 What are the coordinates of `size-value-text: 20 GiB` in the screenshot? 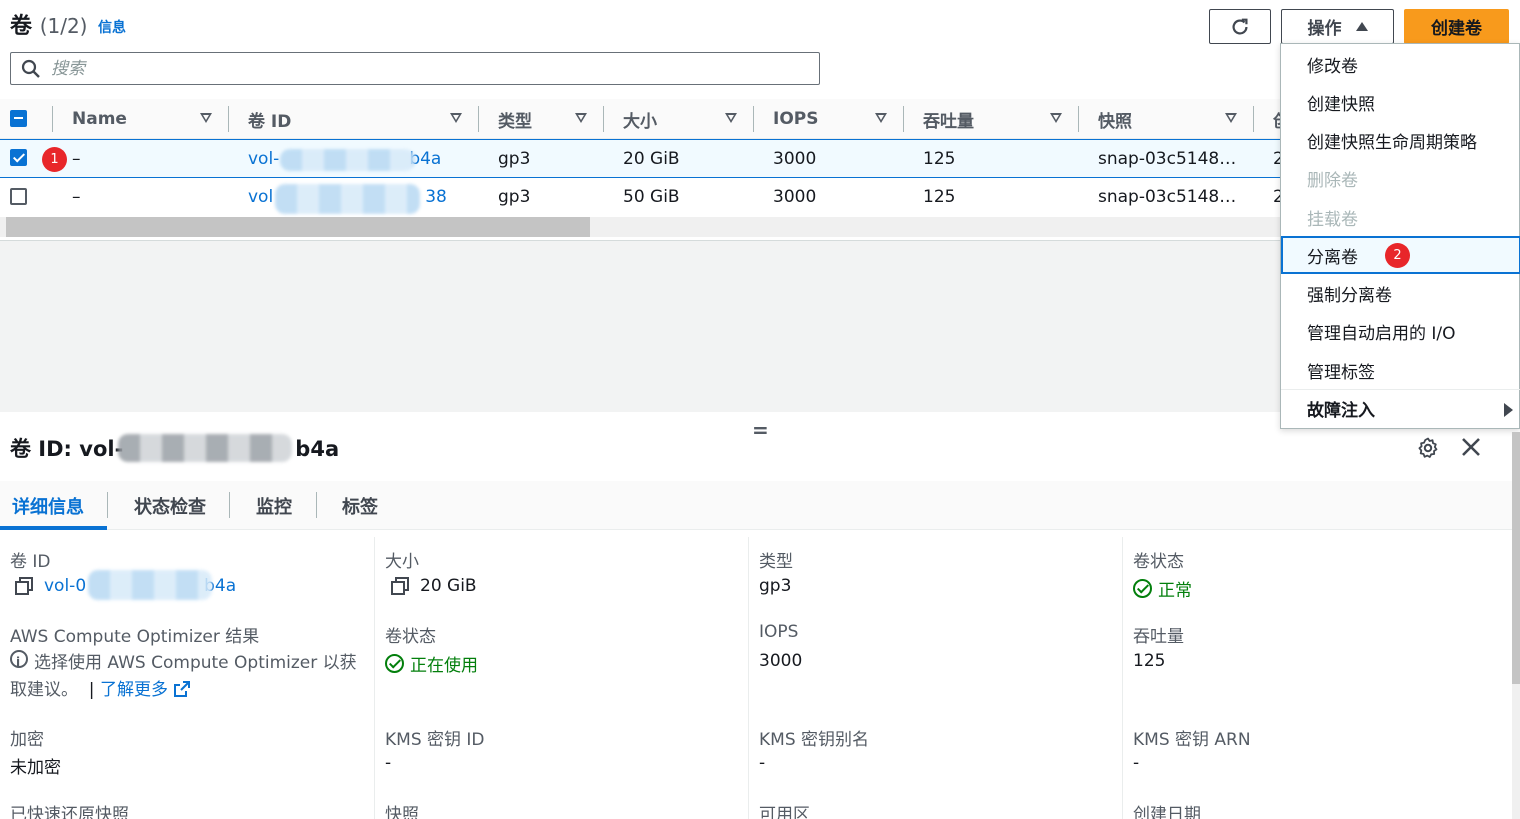 It's located at (448, 586).